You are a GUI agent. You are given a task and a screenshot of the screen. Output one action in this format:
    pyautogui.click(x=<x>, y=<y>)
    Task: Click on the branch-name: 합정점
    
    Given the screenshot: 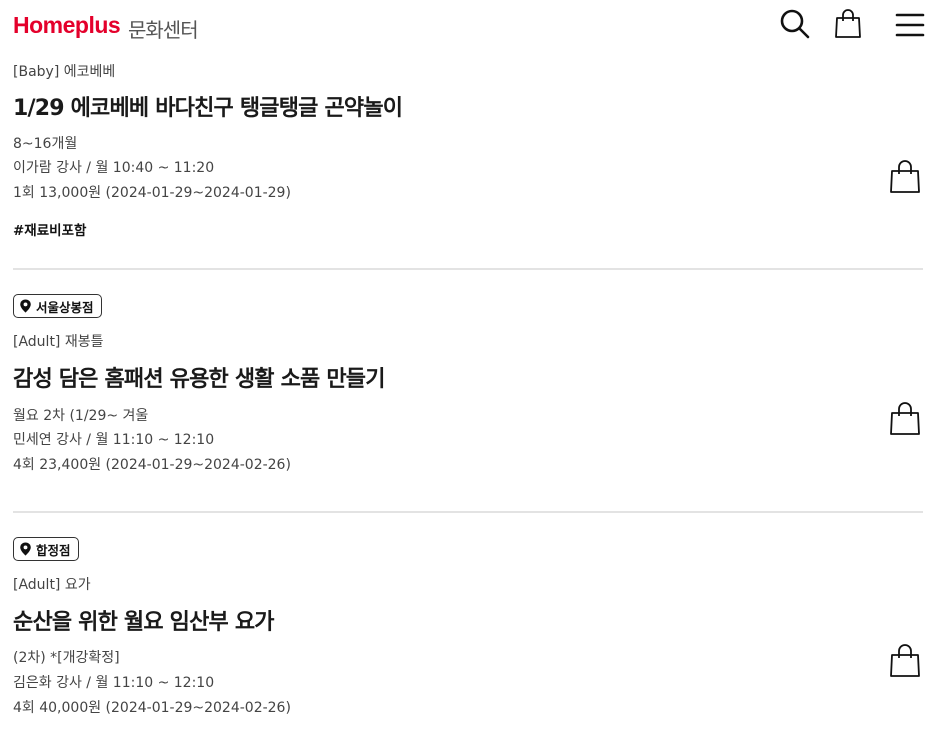 What is the action you would take?
    pyautogui.click(x=53, y=550)
    